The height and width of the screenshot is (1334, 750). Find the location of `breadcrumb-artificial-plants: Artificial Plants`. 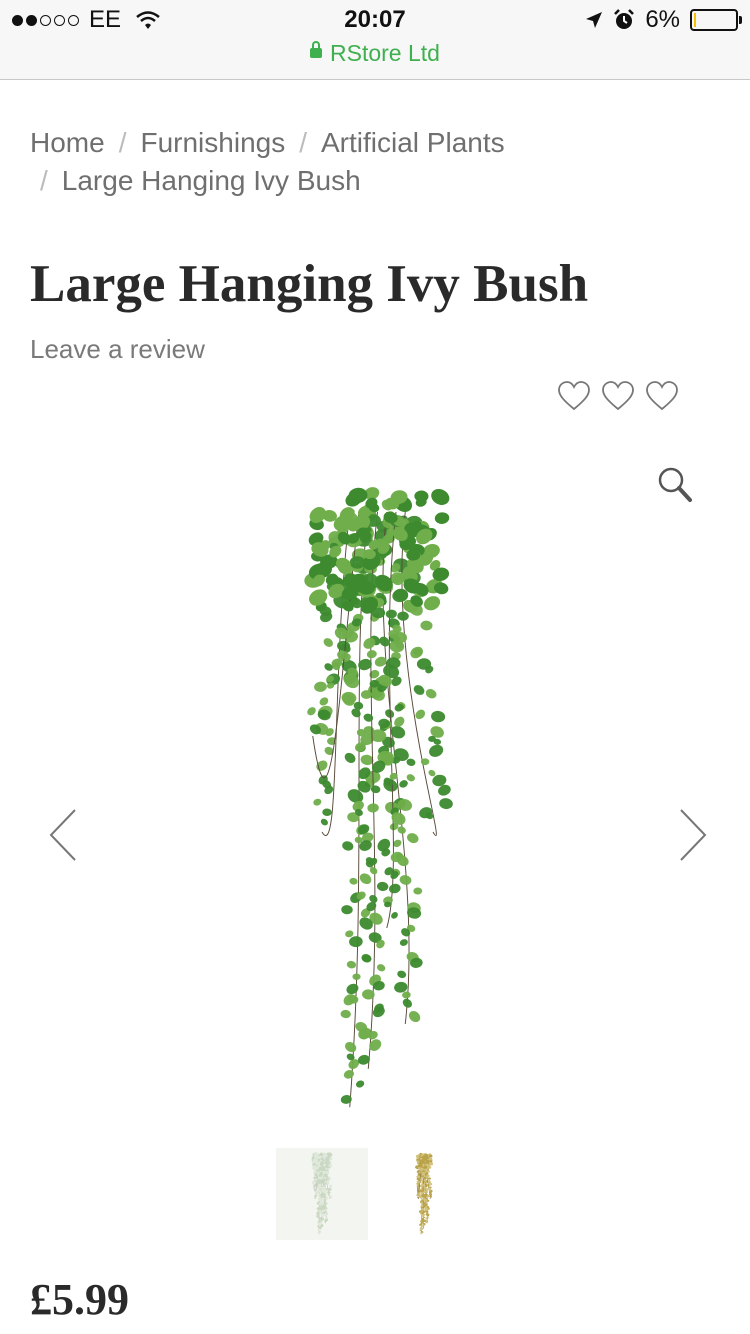

breadcrumb-artificial-plants: Artificial Plants is located at coordinates (413, 142).